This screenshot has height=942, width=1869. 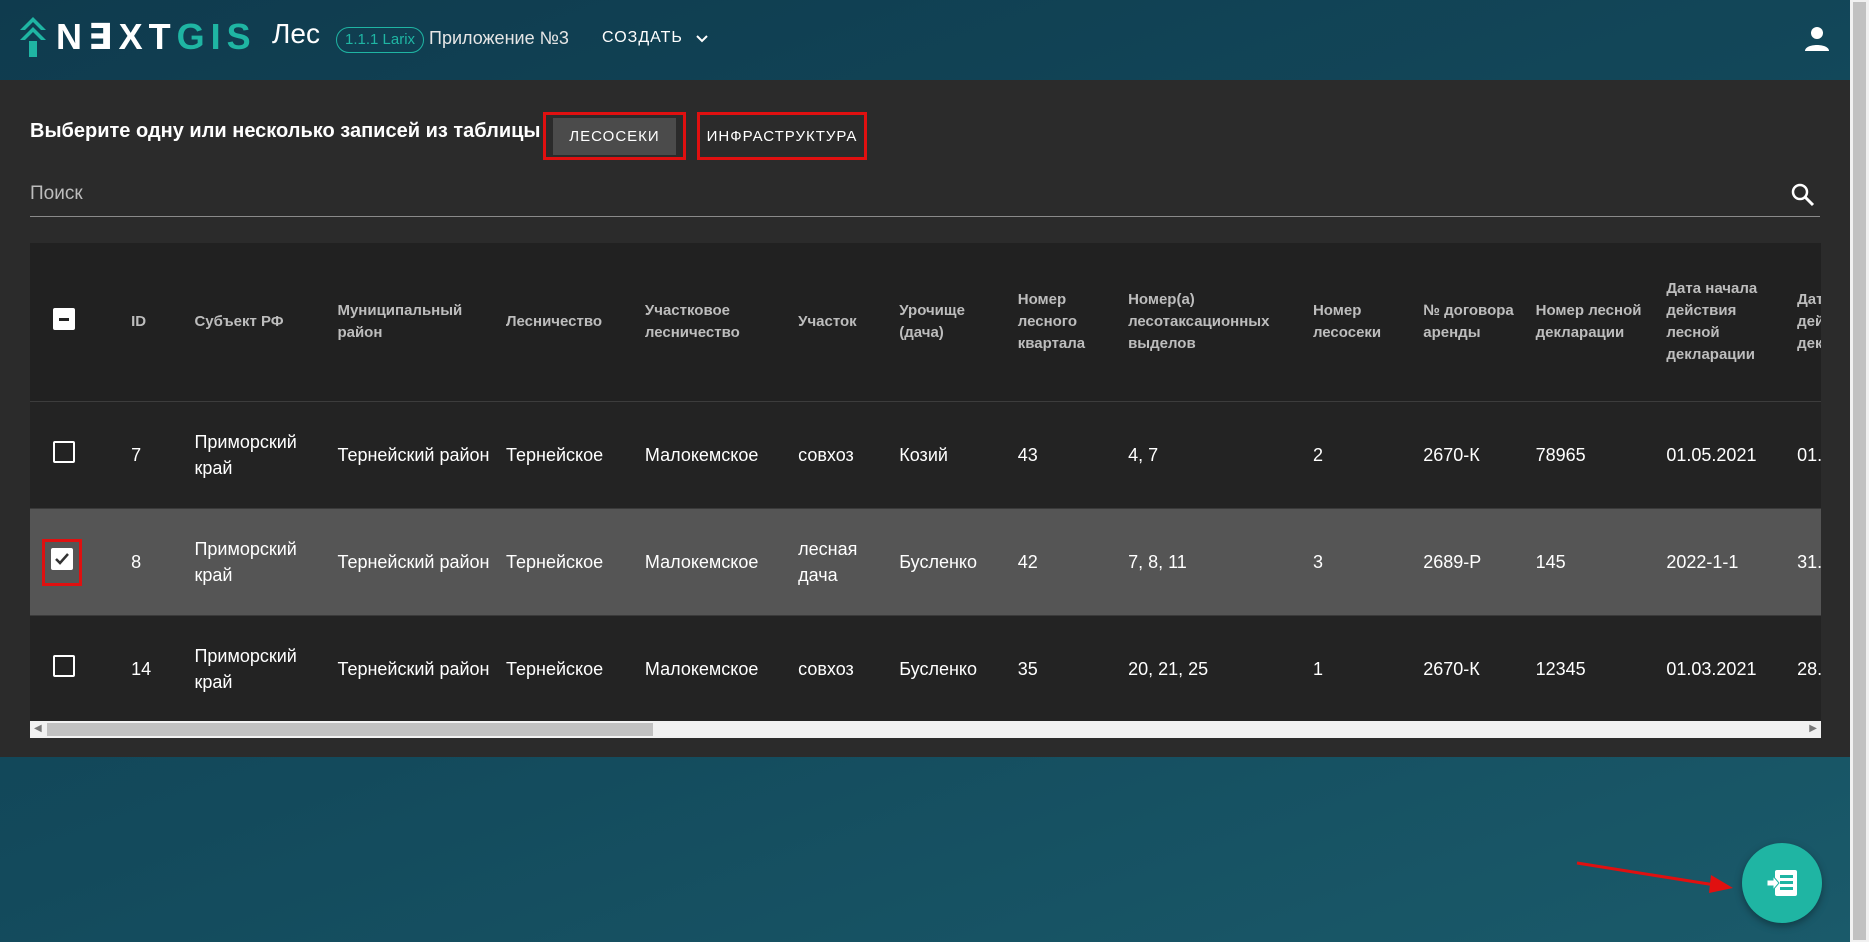 What do you see at coordinates (163, 455) in the screenshot?
I see `table-cell: 7` at bounding box center [163, 455].